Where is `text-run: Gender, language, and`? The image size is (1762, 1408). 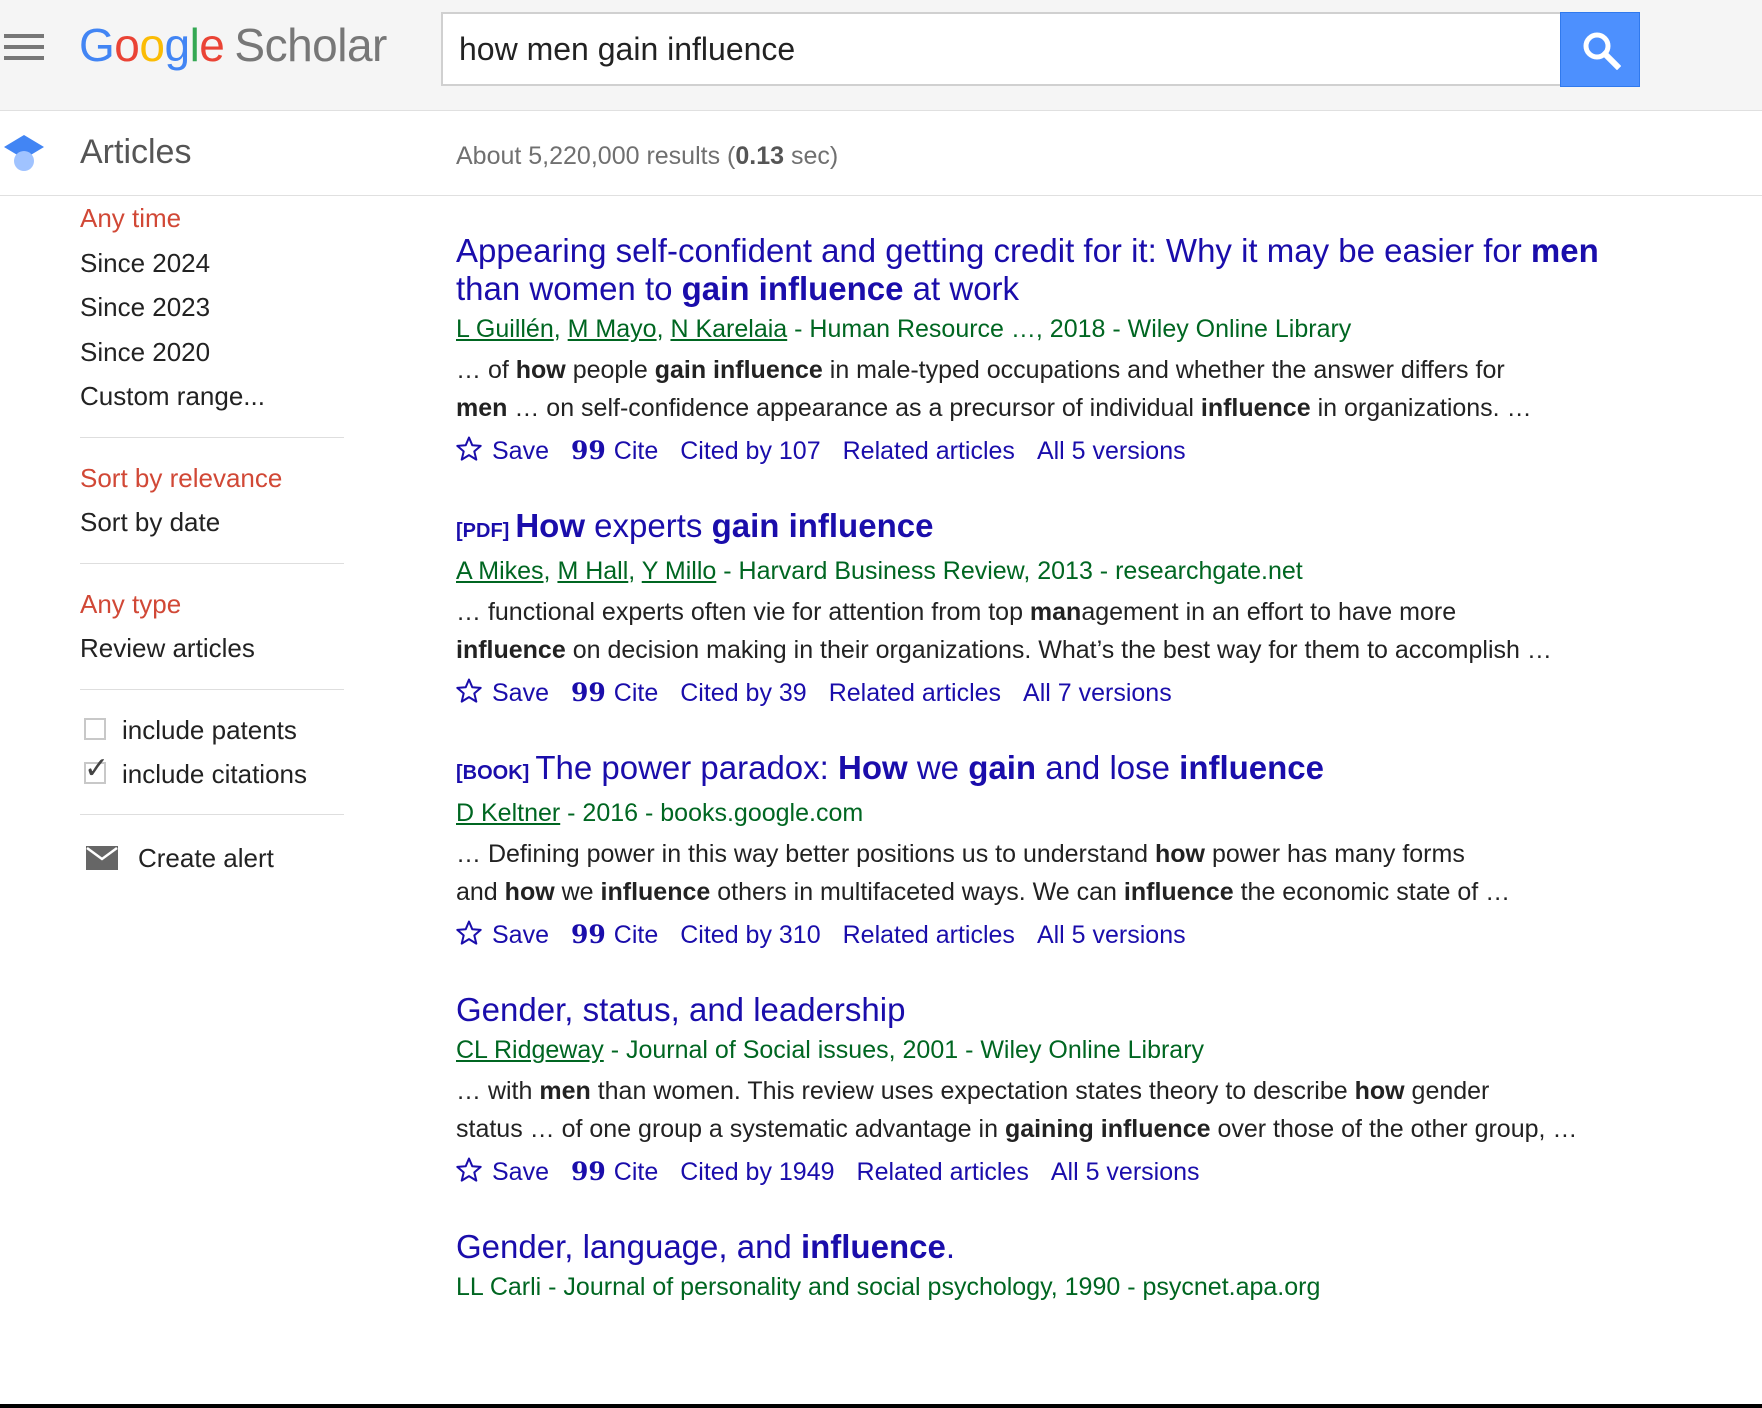
text-run: Gender, language, and is located at coordinates (628, 1246).